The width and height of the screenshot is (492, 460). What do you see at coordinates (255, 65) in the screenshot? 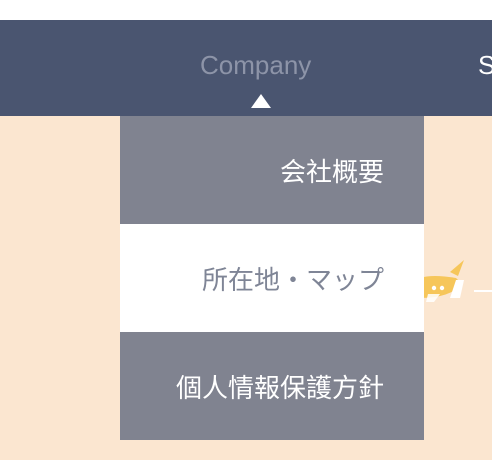
I see `nav-company-link: Company` at bounding box center [255, 65].